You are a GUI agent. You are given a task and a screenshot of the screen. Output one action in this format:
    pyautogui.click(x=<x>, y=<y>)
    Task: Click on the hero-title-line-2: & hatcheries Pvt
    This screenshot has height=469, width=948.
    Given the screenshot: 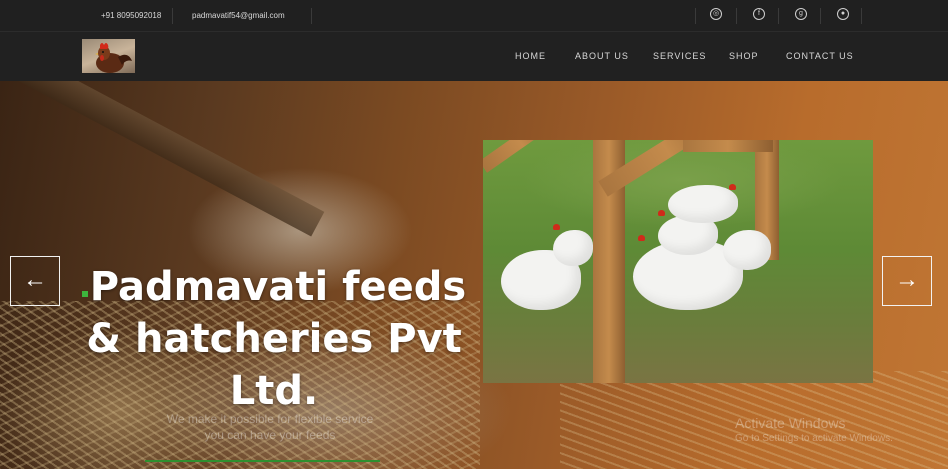 What is the action you would take?
    pyautogui.click(x=274, y=339)
    